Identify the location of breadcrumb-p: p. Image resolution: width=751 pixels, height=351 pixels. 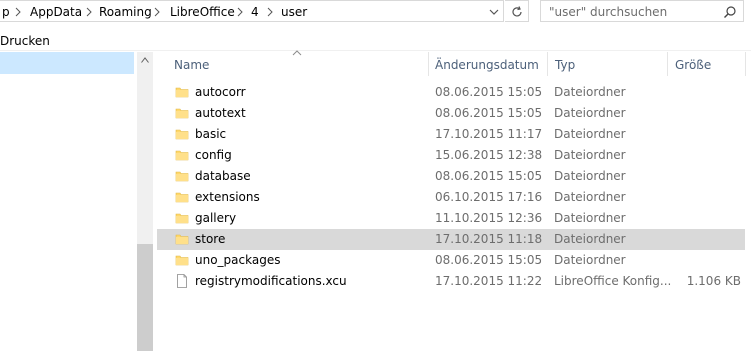
(6, 12).